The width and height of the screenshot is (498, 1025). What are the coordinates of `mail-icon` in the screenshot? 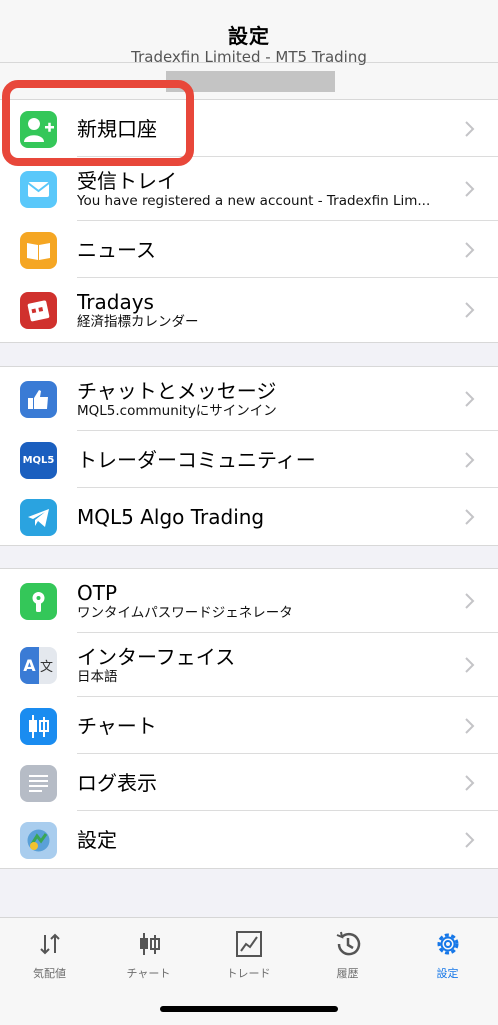 It's located at (38, 189).